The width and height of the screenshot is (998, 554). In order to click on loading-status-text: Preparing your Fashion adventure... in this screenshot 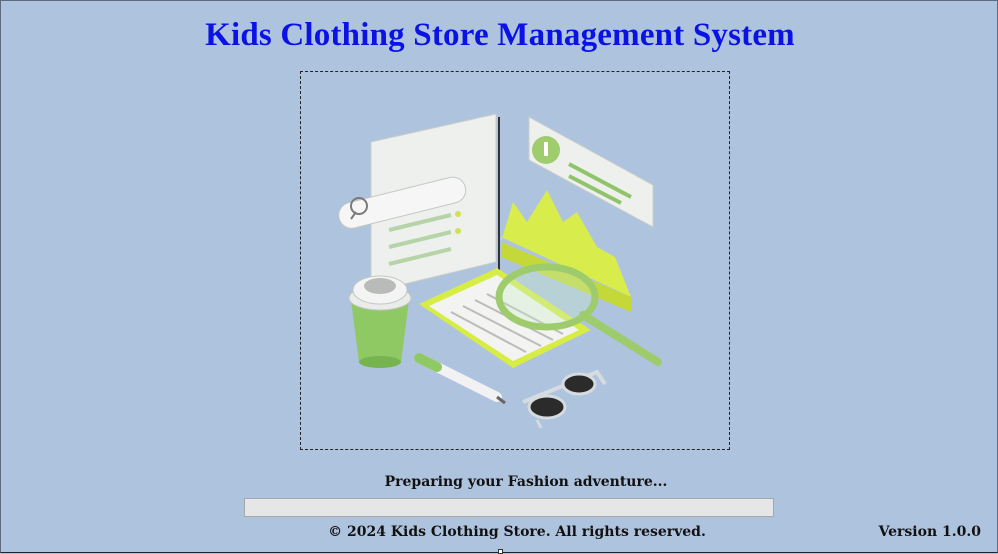, I will do `click(526, 482)`.